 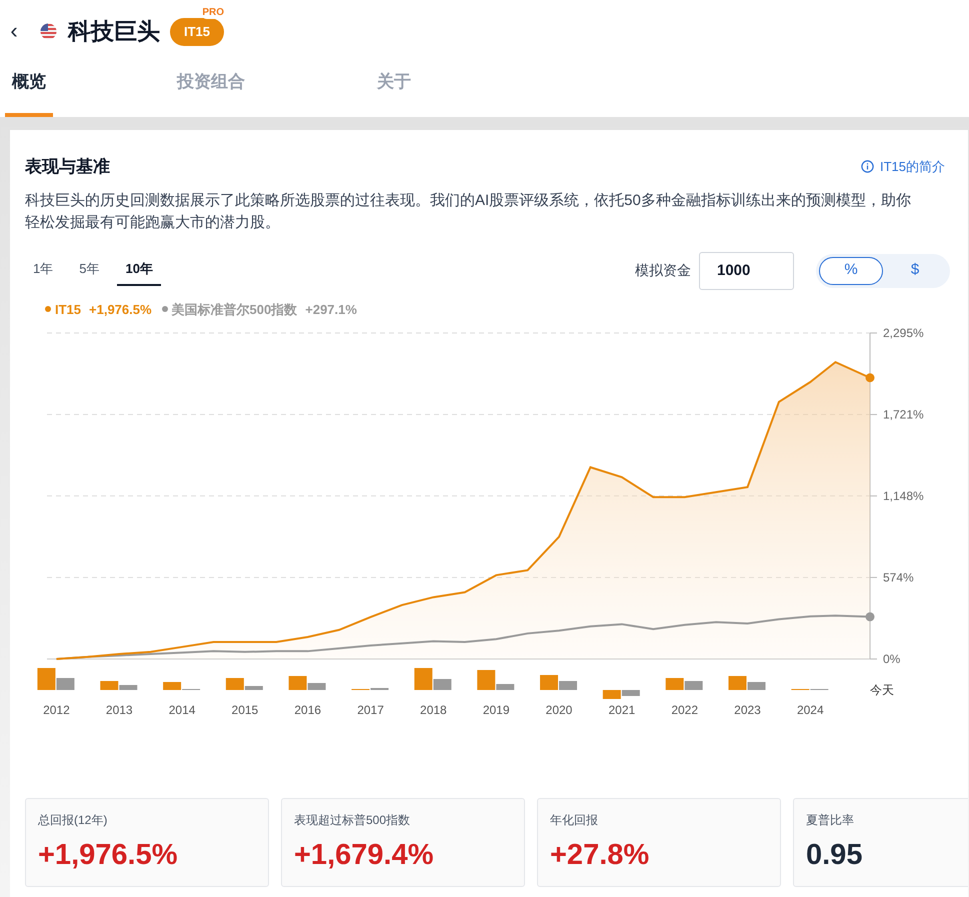 What do you see at coordinates (213, 13) in the screenshot?
I see `pro-tag: PRO` at bounding box center [213, 13].